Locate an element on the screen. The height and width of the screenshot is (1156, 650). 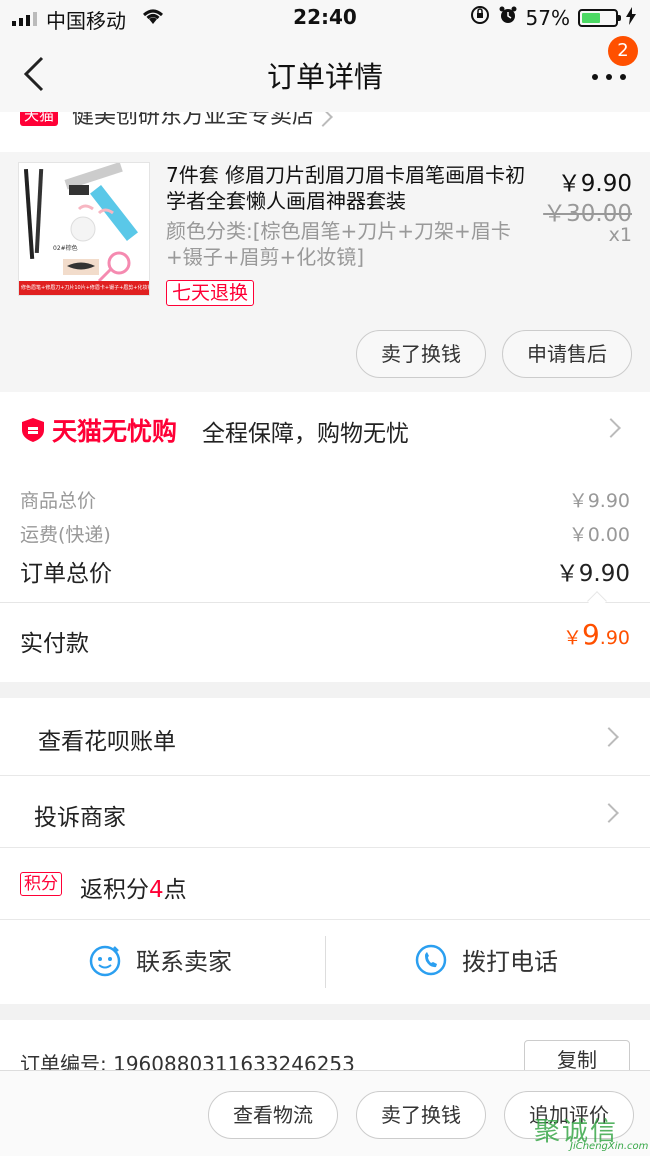
points-tag: 积分 is located at coordinates (41, 884).